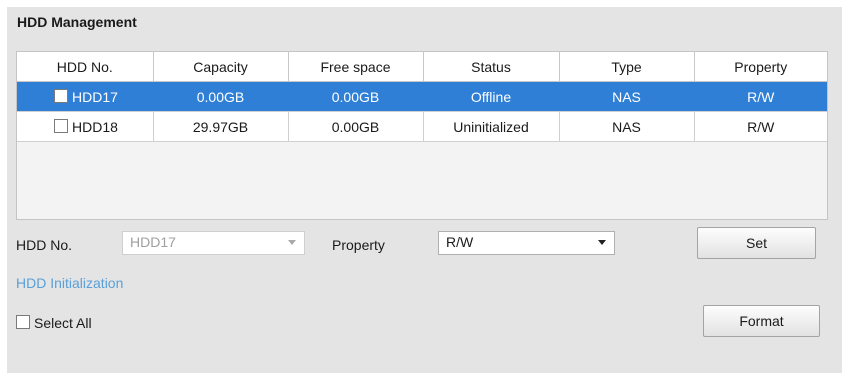 Image resolution: width=846 pixels, height=378 pixels. Describe the element at coordinates (213, 243) in the screenshot. I see `hdd-no-select: HDD17` at that location.